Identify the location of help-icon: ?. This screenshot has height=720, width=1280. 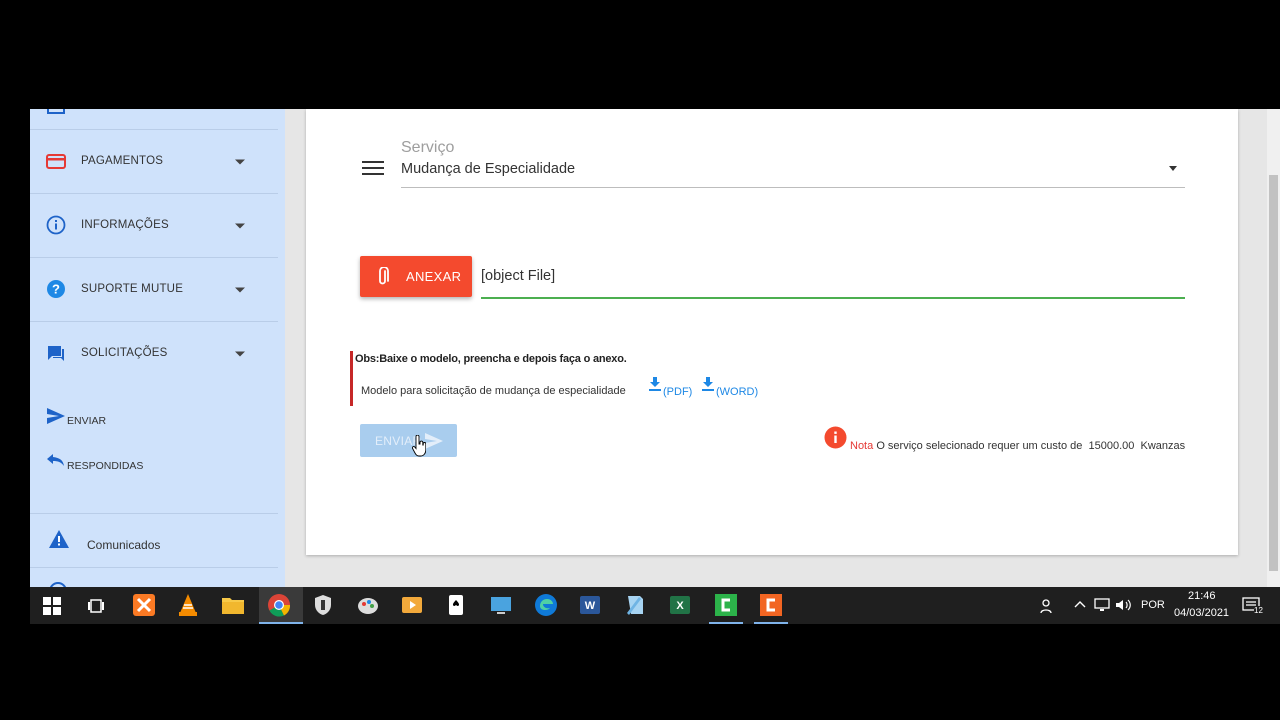
(56, 289).